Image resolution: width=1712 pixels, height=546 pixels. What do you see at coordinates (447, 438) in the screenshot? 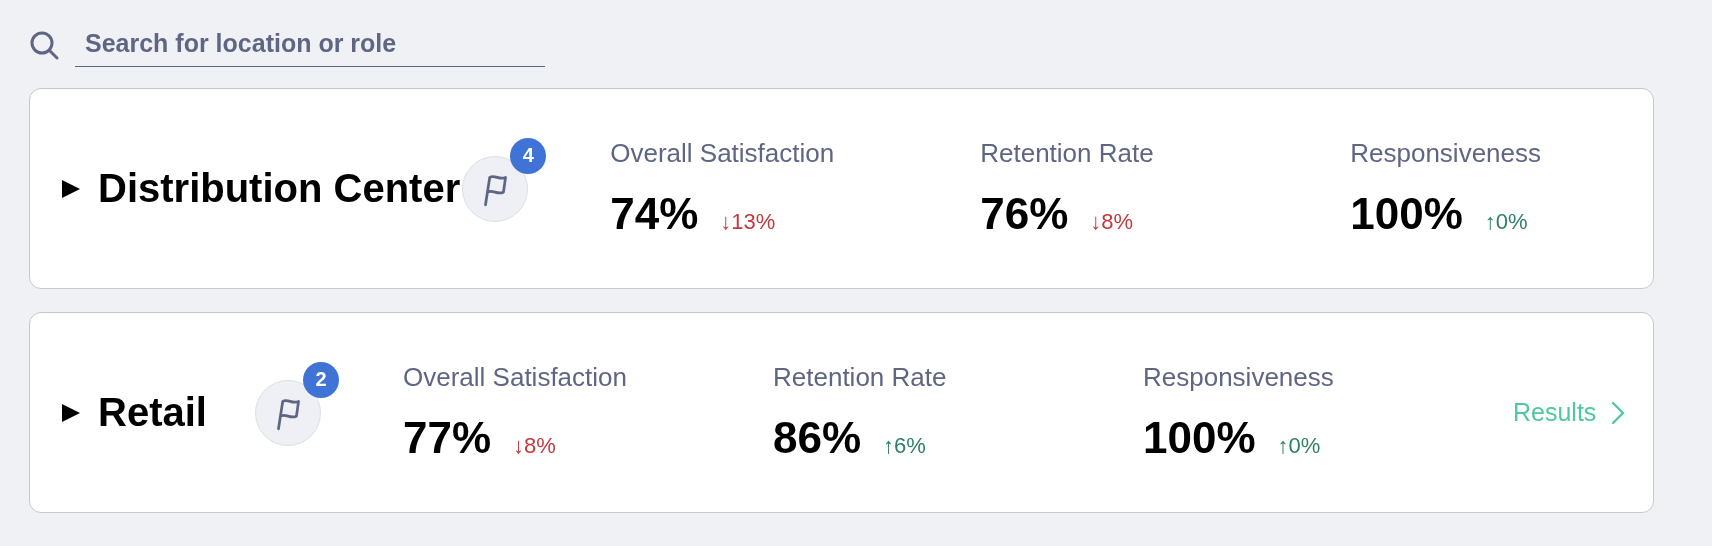
I see `metric-value: 77%` at bounding box center [447, 438].